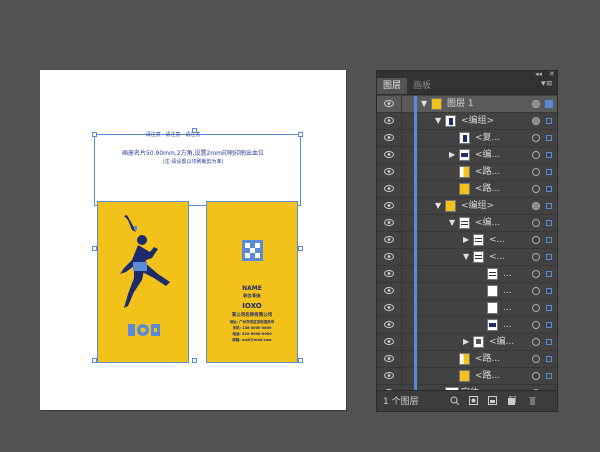 This screenshot has width=600, height=452. What do you see at coordinates (454, 400) in the screenshot?
I see `locate-object-icon` at bounding box center [454, 400].